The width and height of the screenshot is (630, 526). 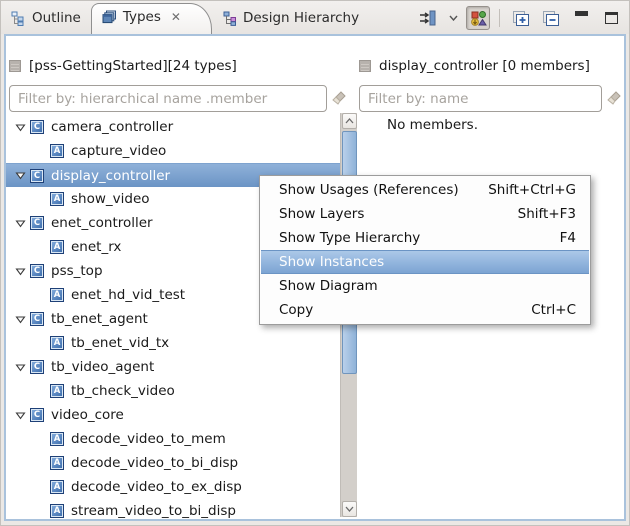 What do you see at coordinates (96, 247) in the screenshot?
I see `tree-item-label: enet_rx` at bounding box center [96, 247].